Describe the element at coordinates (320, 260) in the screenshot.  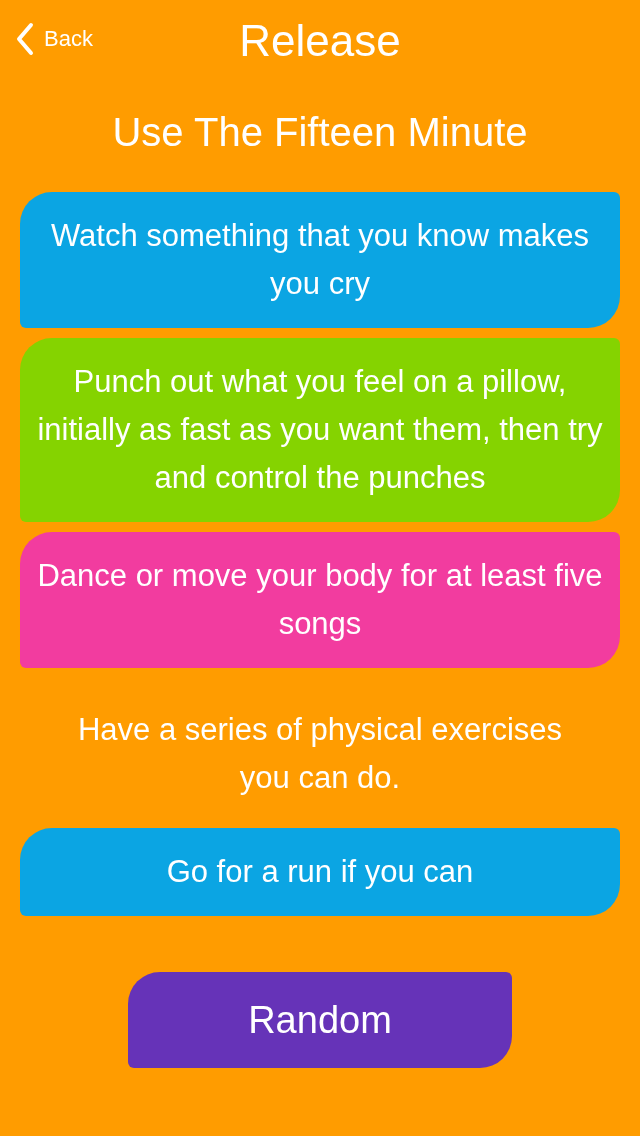
I see `suggestion-card: Watch something that you know makes you cry` at that location.